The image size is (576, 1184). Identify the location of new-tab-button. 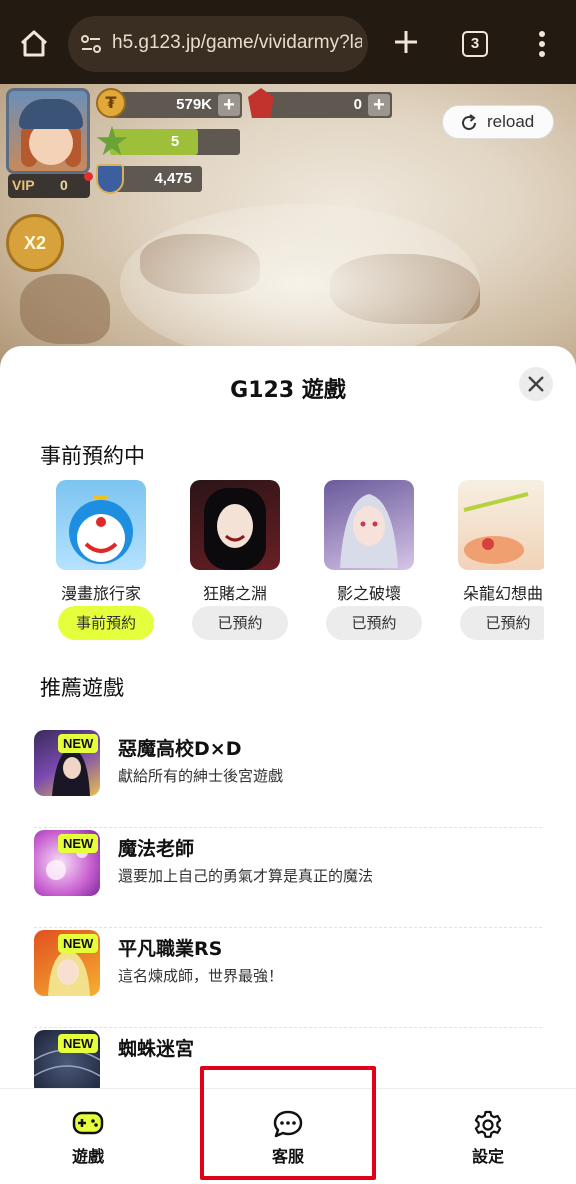
(406, 42).